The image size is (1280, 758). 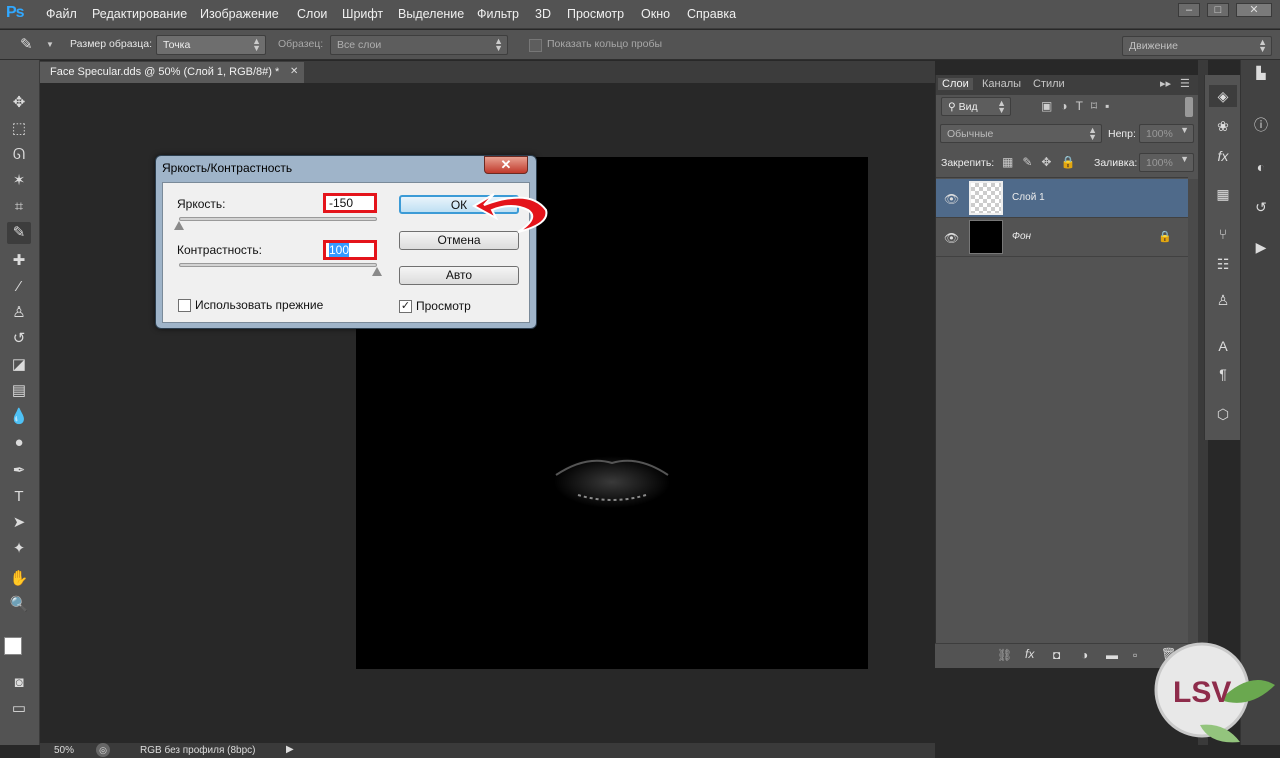 What do you see at coordinates (1165, 83) in the screenshot?
I see `collapse-panel-icon: ▸▸` at bounding box center [1165, 83].